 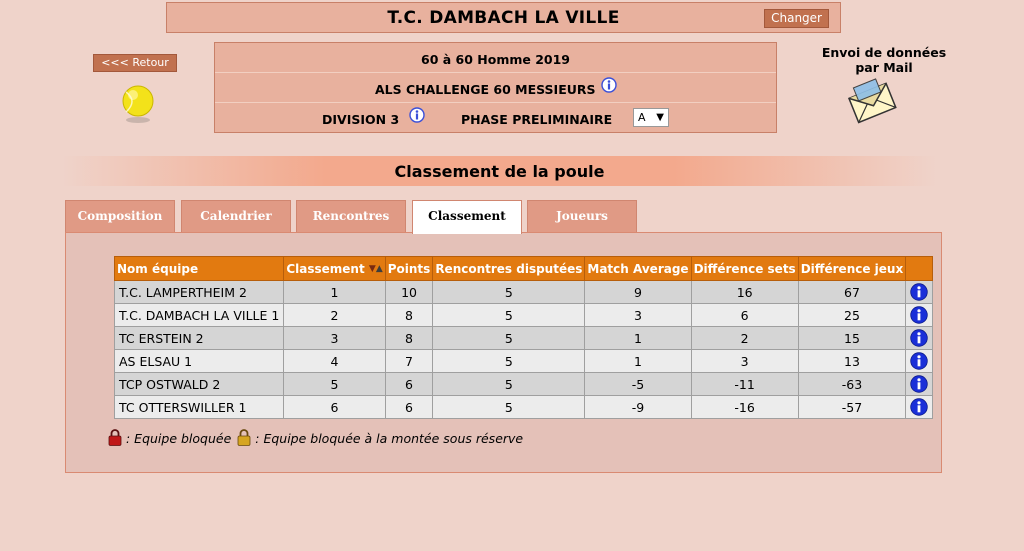 I want to click on set-difference-cell: -16, so click(x=744, y=407).